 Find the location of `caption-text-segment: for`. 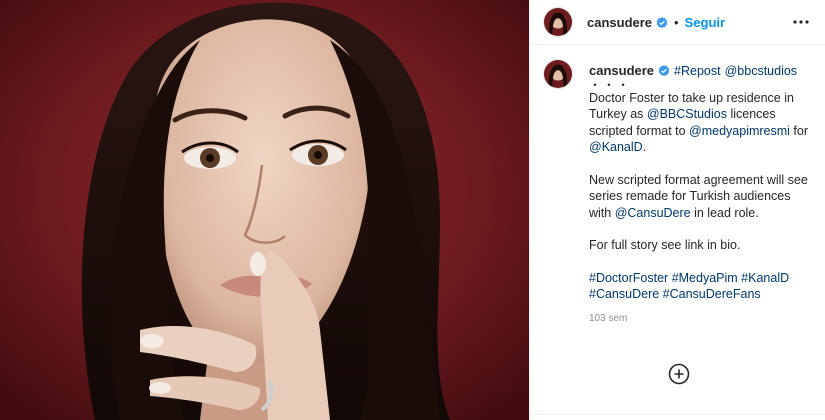

caption-text-segment: for is located at coordinates (799, 130).